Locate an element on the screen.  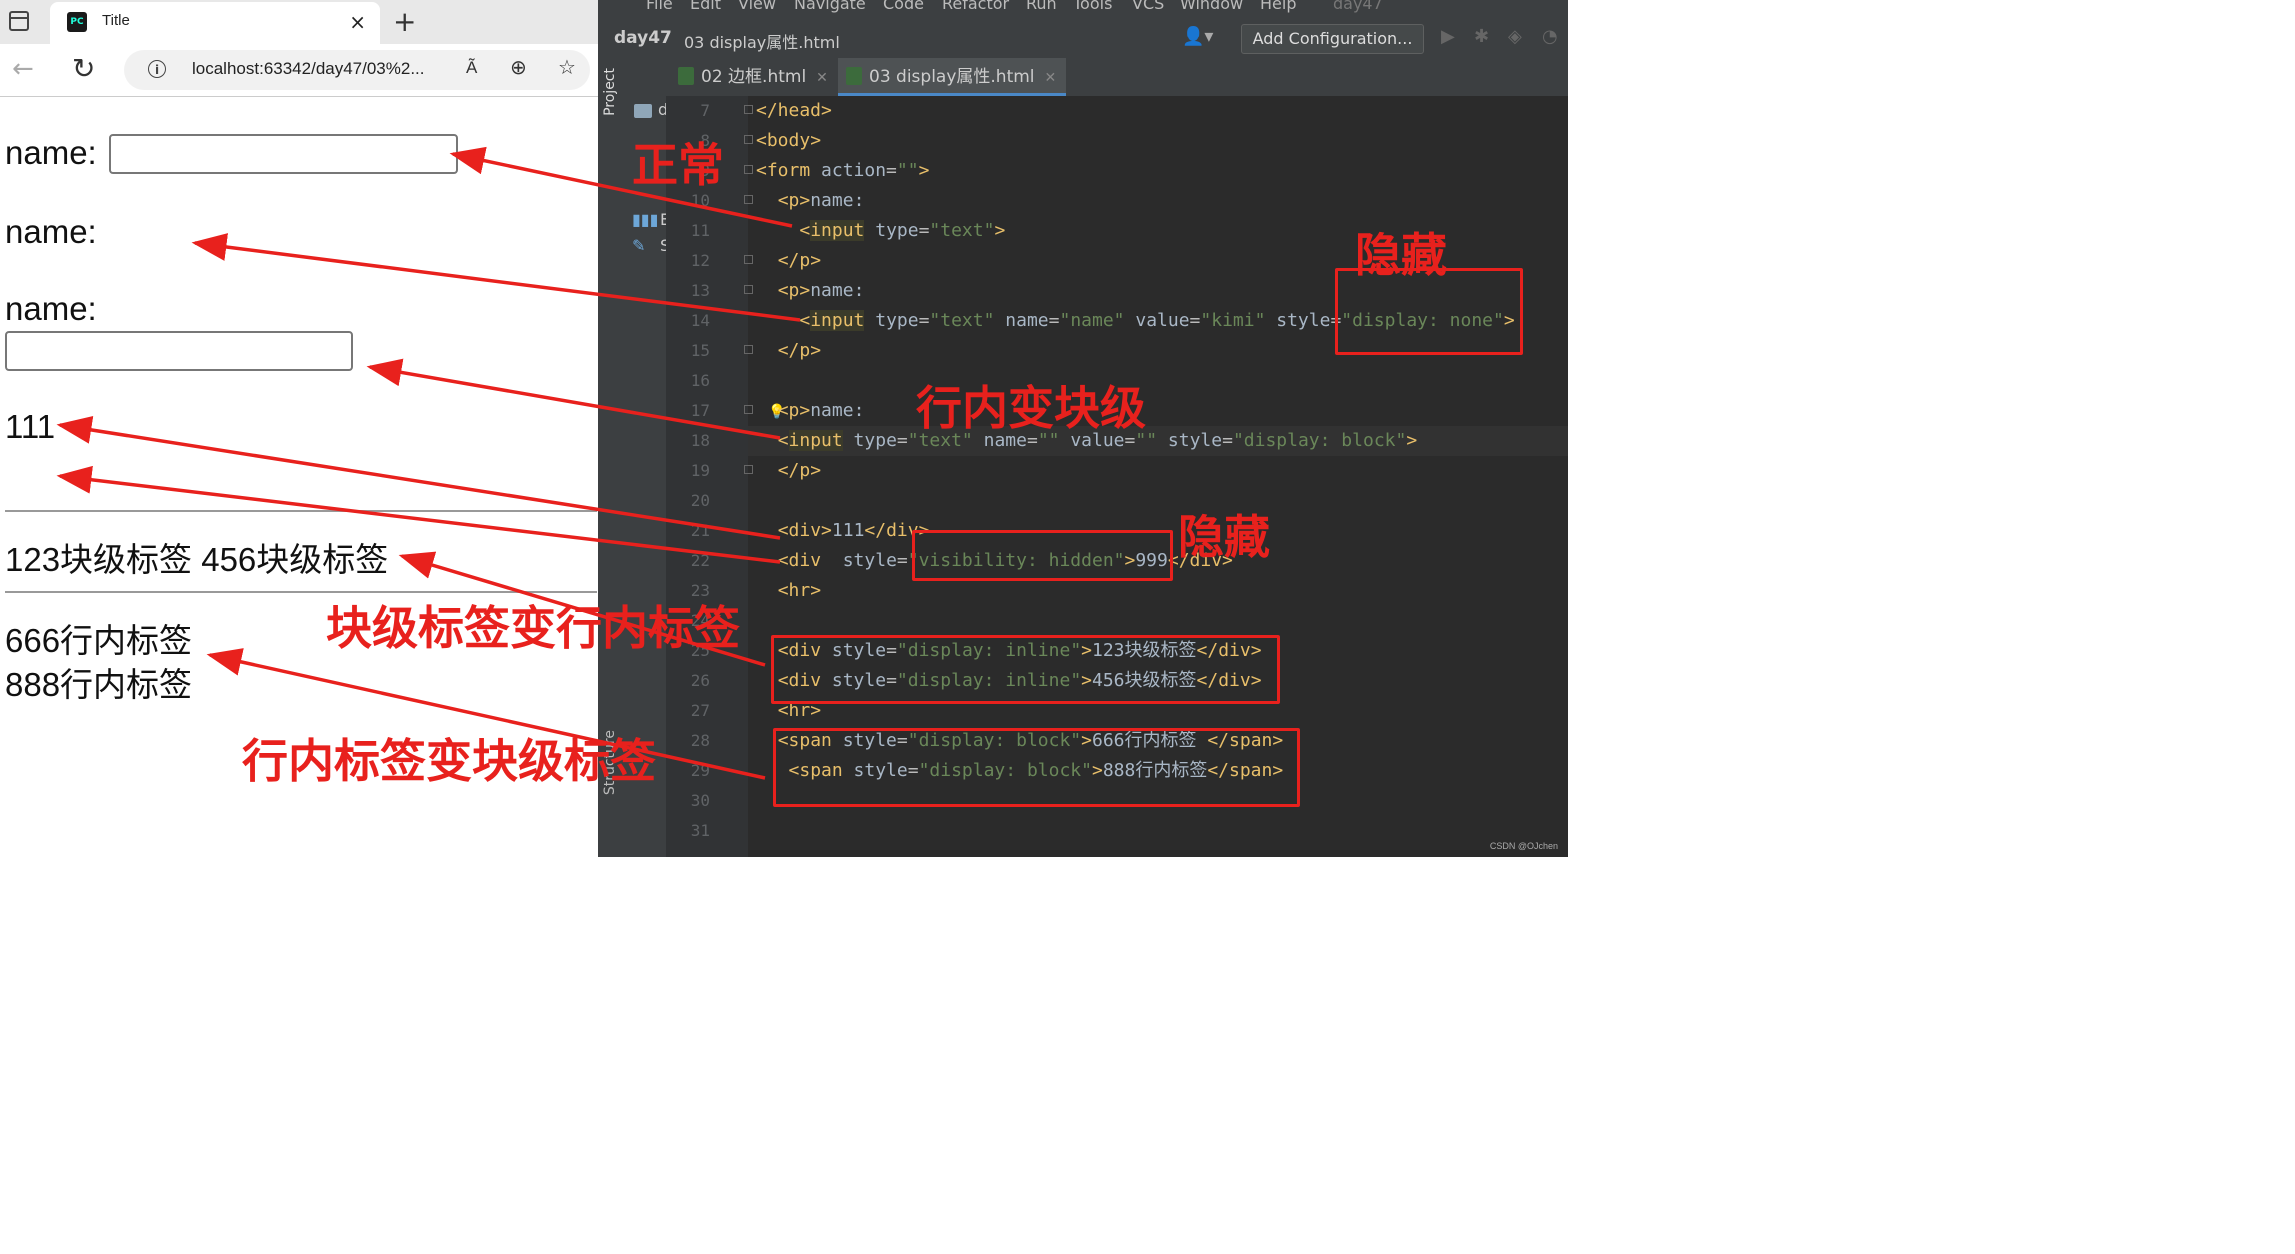
zoom-icon: ⊕ is located at coordinates (518, 67).